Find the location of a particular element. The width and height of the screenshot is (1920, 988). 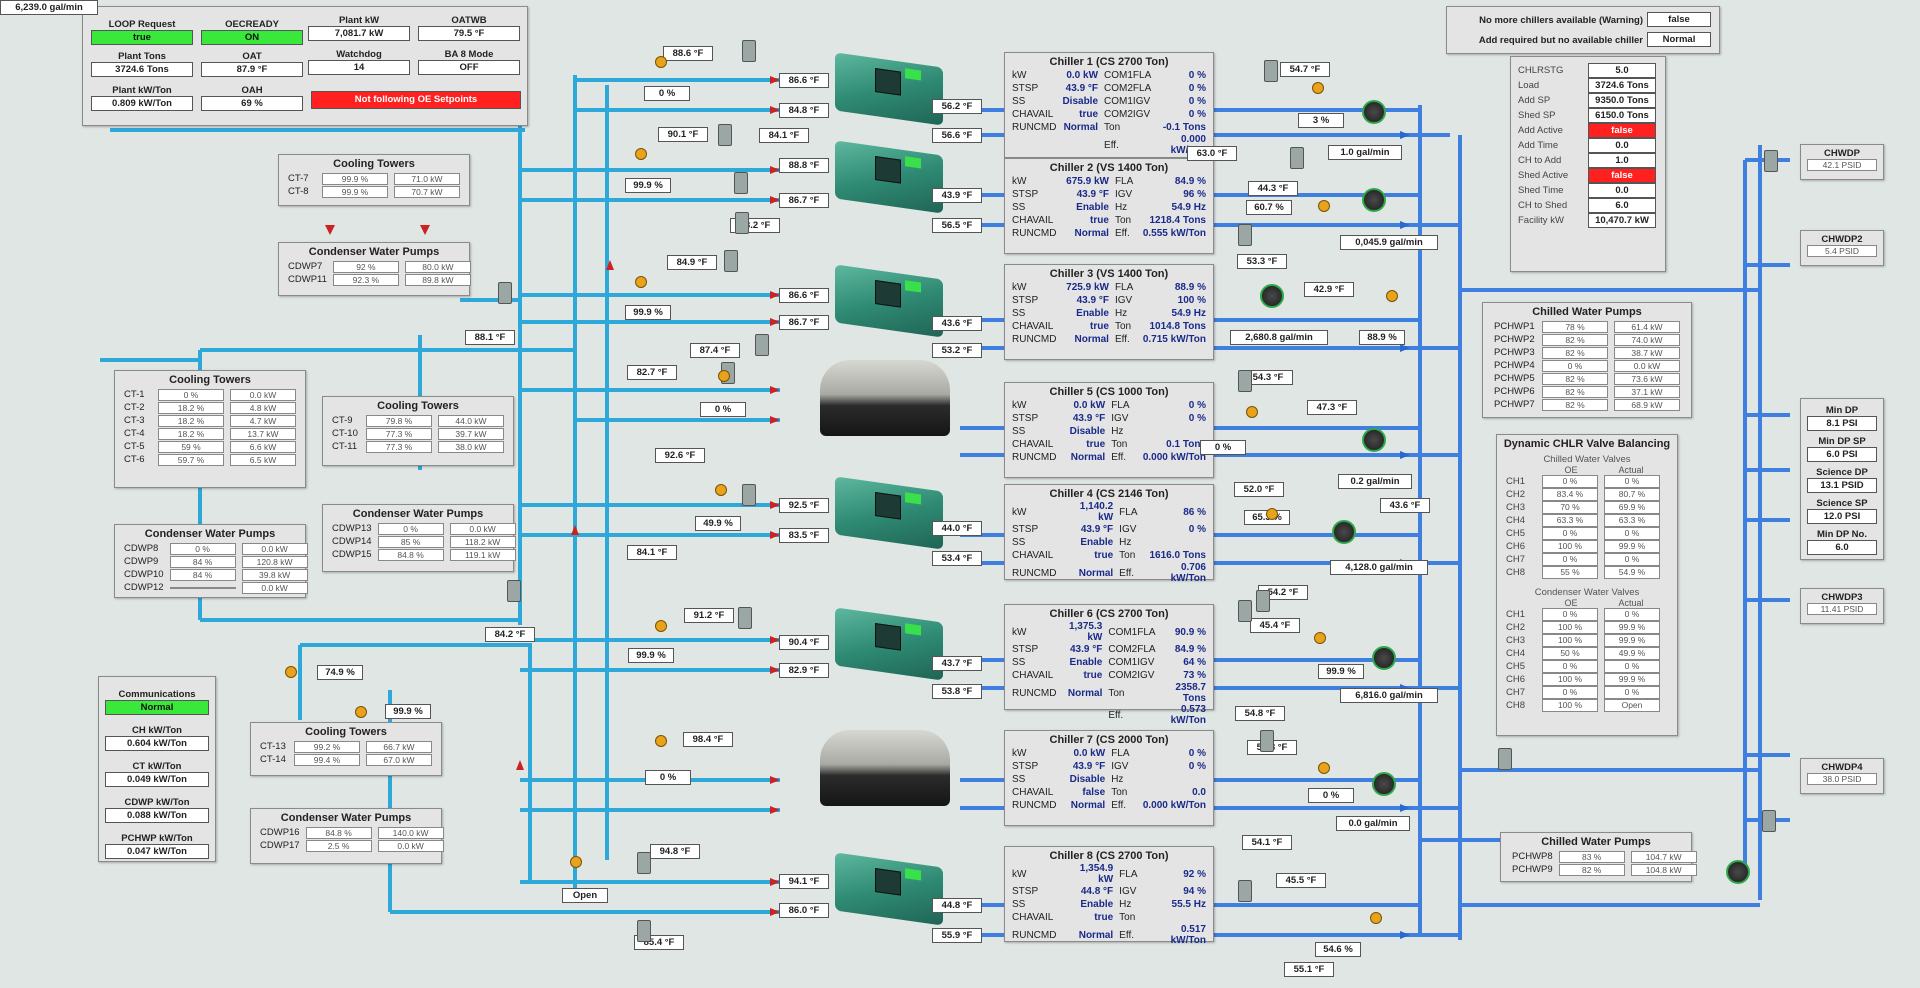

valve-row: CH6 100 % 99.9 % is located at coordinates (1583, 546).